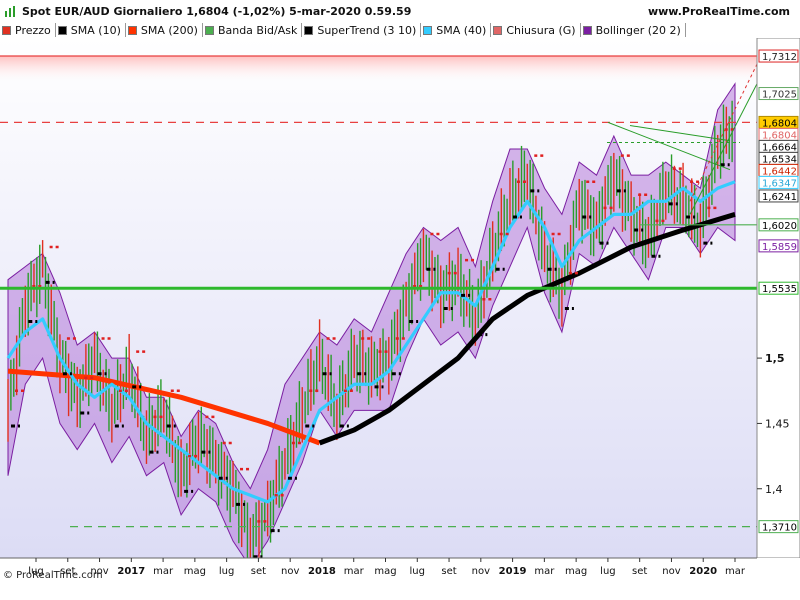  What do you see at coordinates (513, 571) in the screenshot?
I see `x-tick-label: 2019` at bounding box center [513, 571].